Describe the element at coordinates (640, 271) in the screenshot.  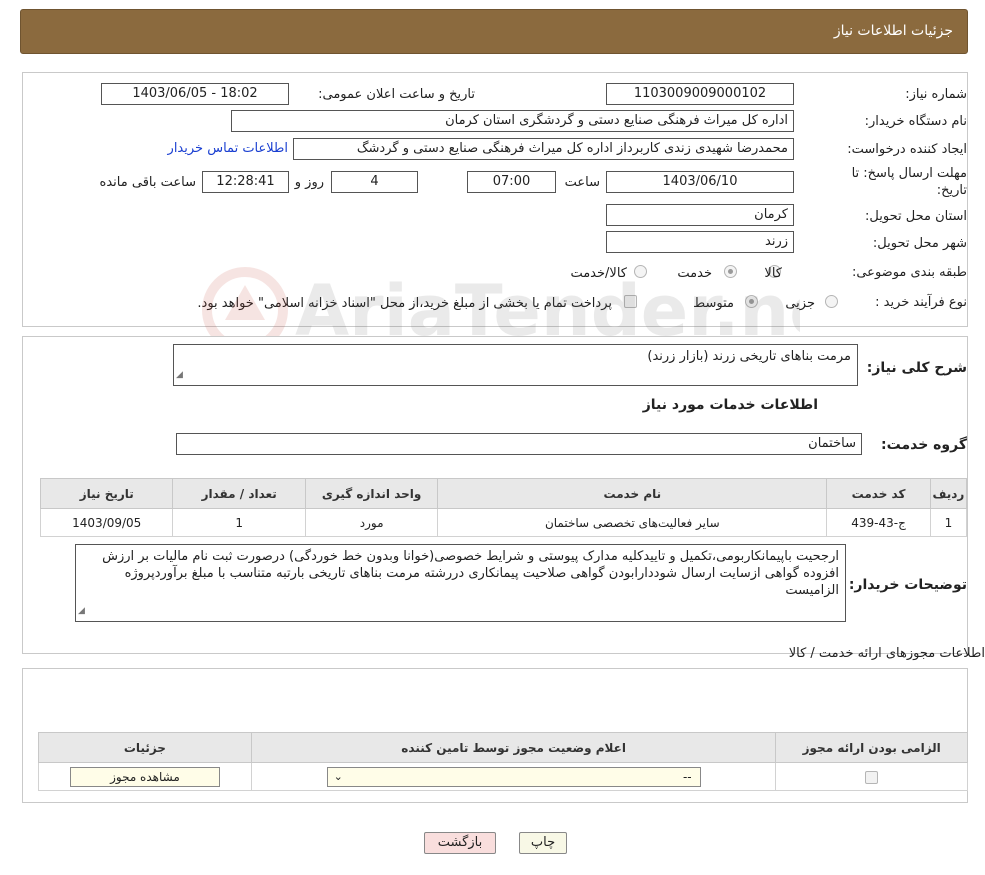
I see `category-radio-goods-service` at that location.